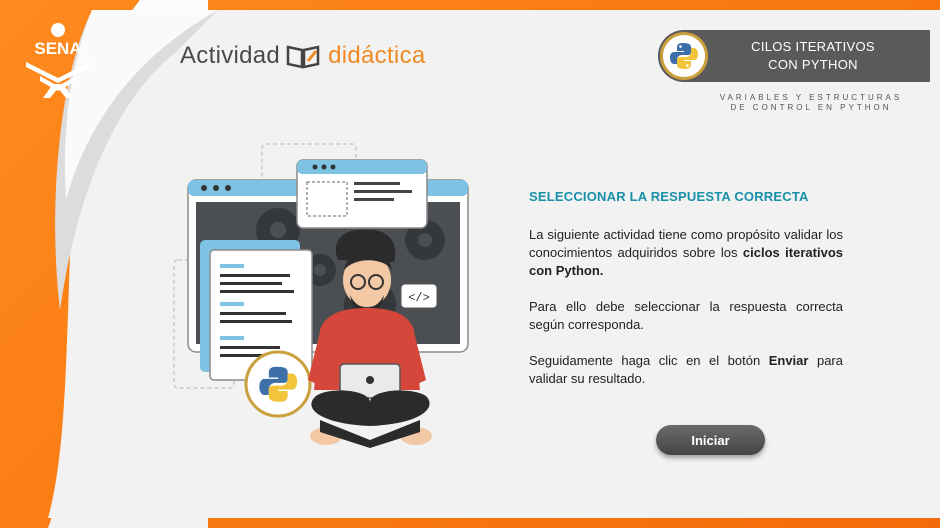 Image resolution: width=940 pixels, height=528 pixels. What do you see at coordinates (230, 55) in the screenshot?
I see `brand-word-actividad: Actividad` at bounding box center [230, 55].